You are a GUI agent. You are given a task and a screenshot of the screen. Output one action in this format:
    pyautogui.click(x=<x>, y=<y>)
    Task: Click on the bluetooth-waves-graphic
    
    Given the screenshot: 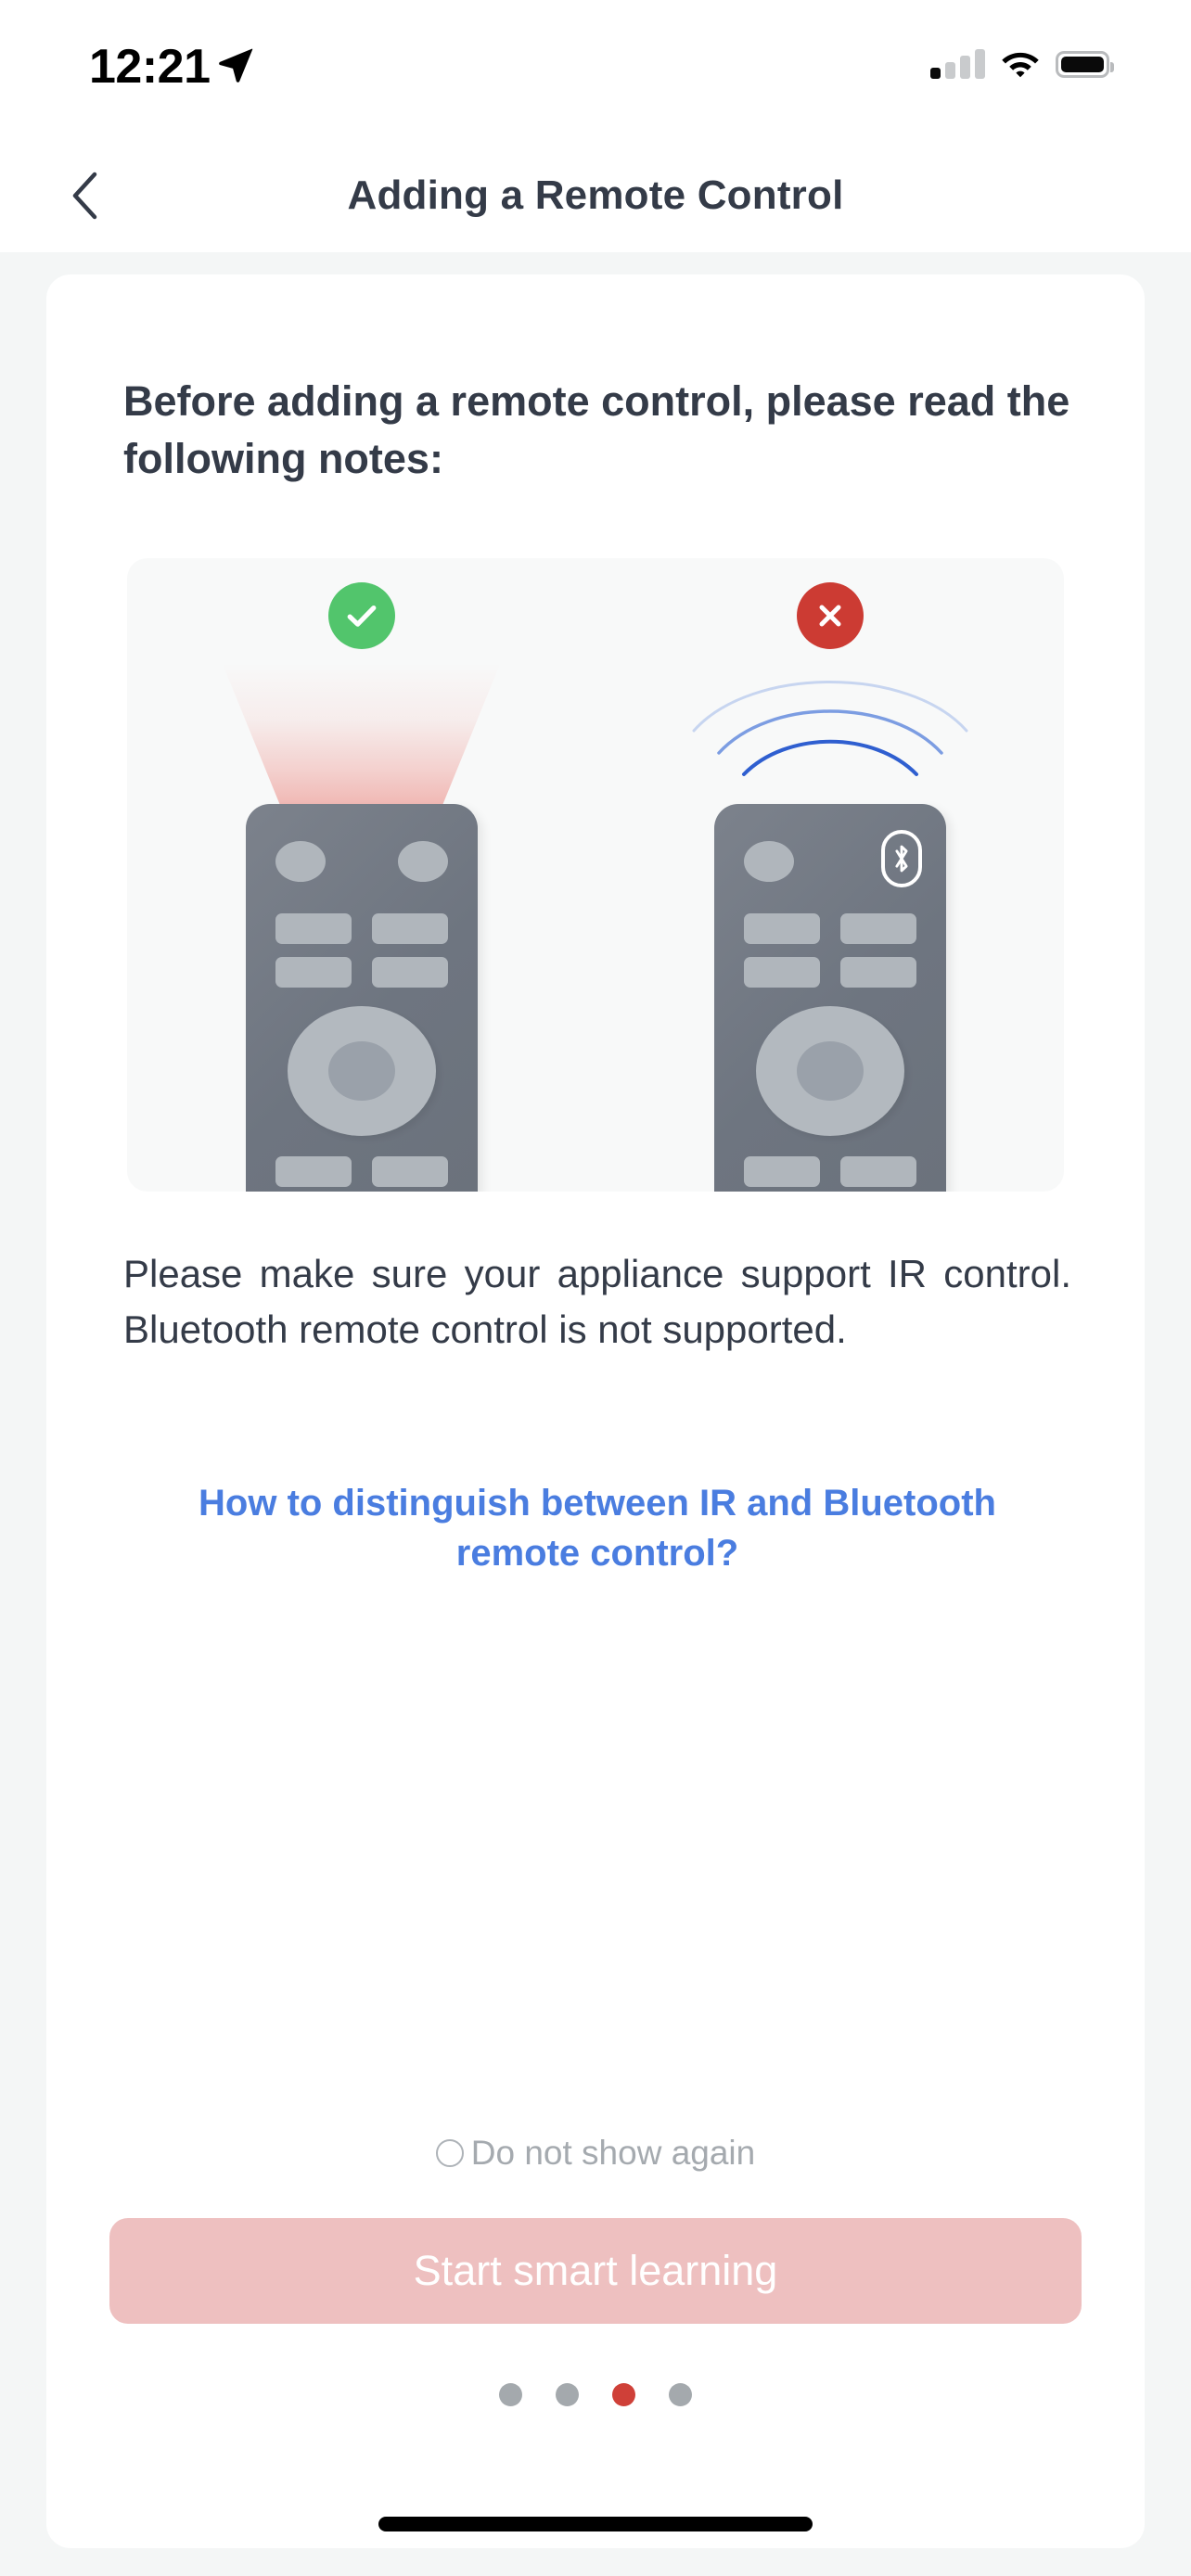 What is the action you would take?
    pyautogui.click(x=829, y=729)
    